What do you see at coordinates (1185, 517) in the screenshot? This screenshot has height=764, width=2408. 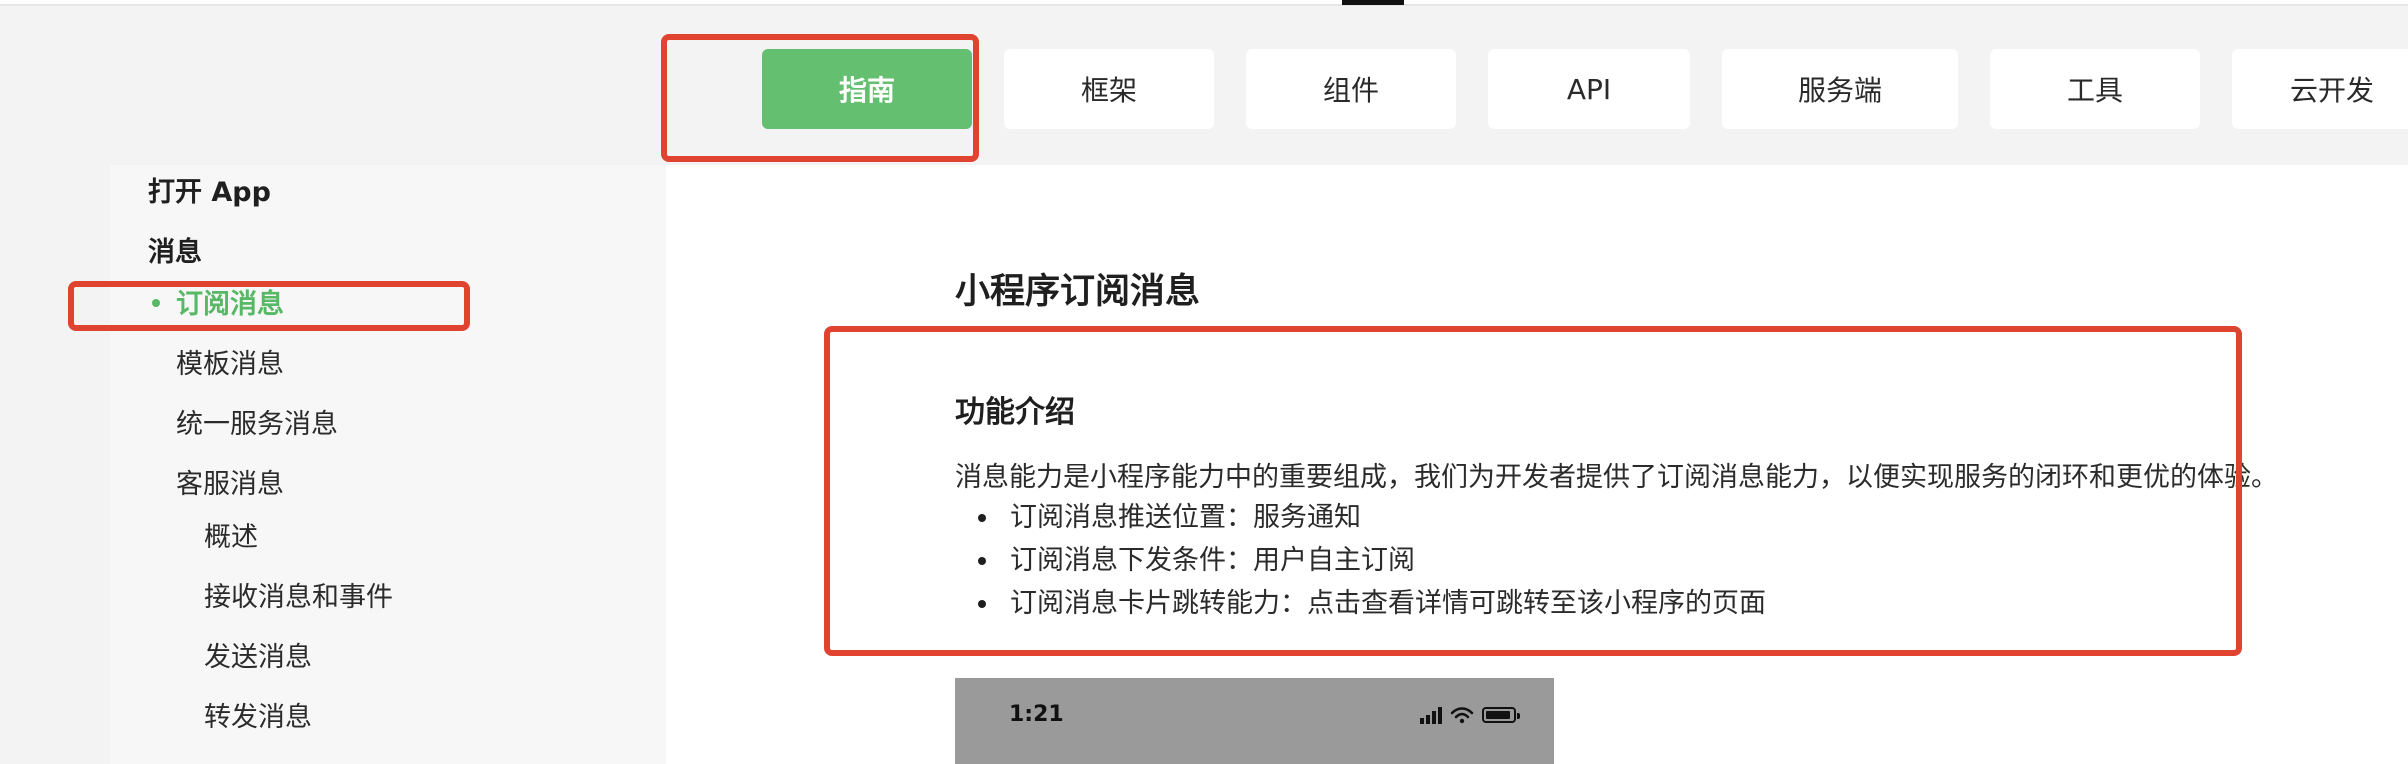 I see `feature-text: 订阅消息推送位置：服务通知` at bounding box center [1185, 517].